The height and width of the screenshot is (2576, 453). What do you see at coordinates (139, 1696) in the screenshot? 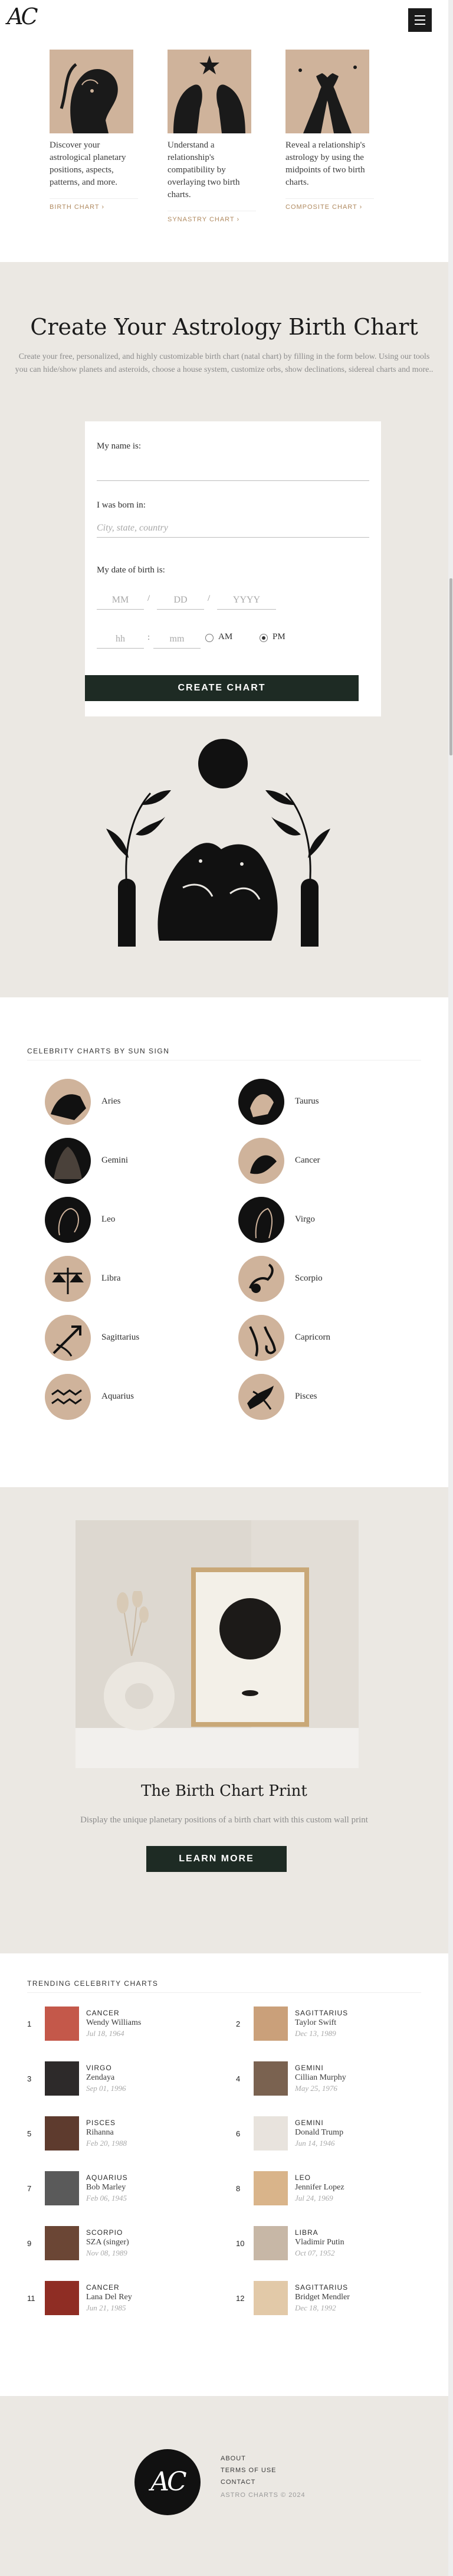
I see `vase` at bounding box center [139, 1696].